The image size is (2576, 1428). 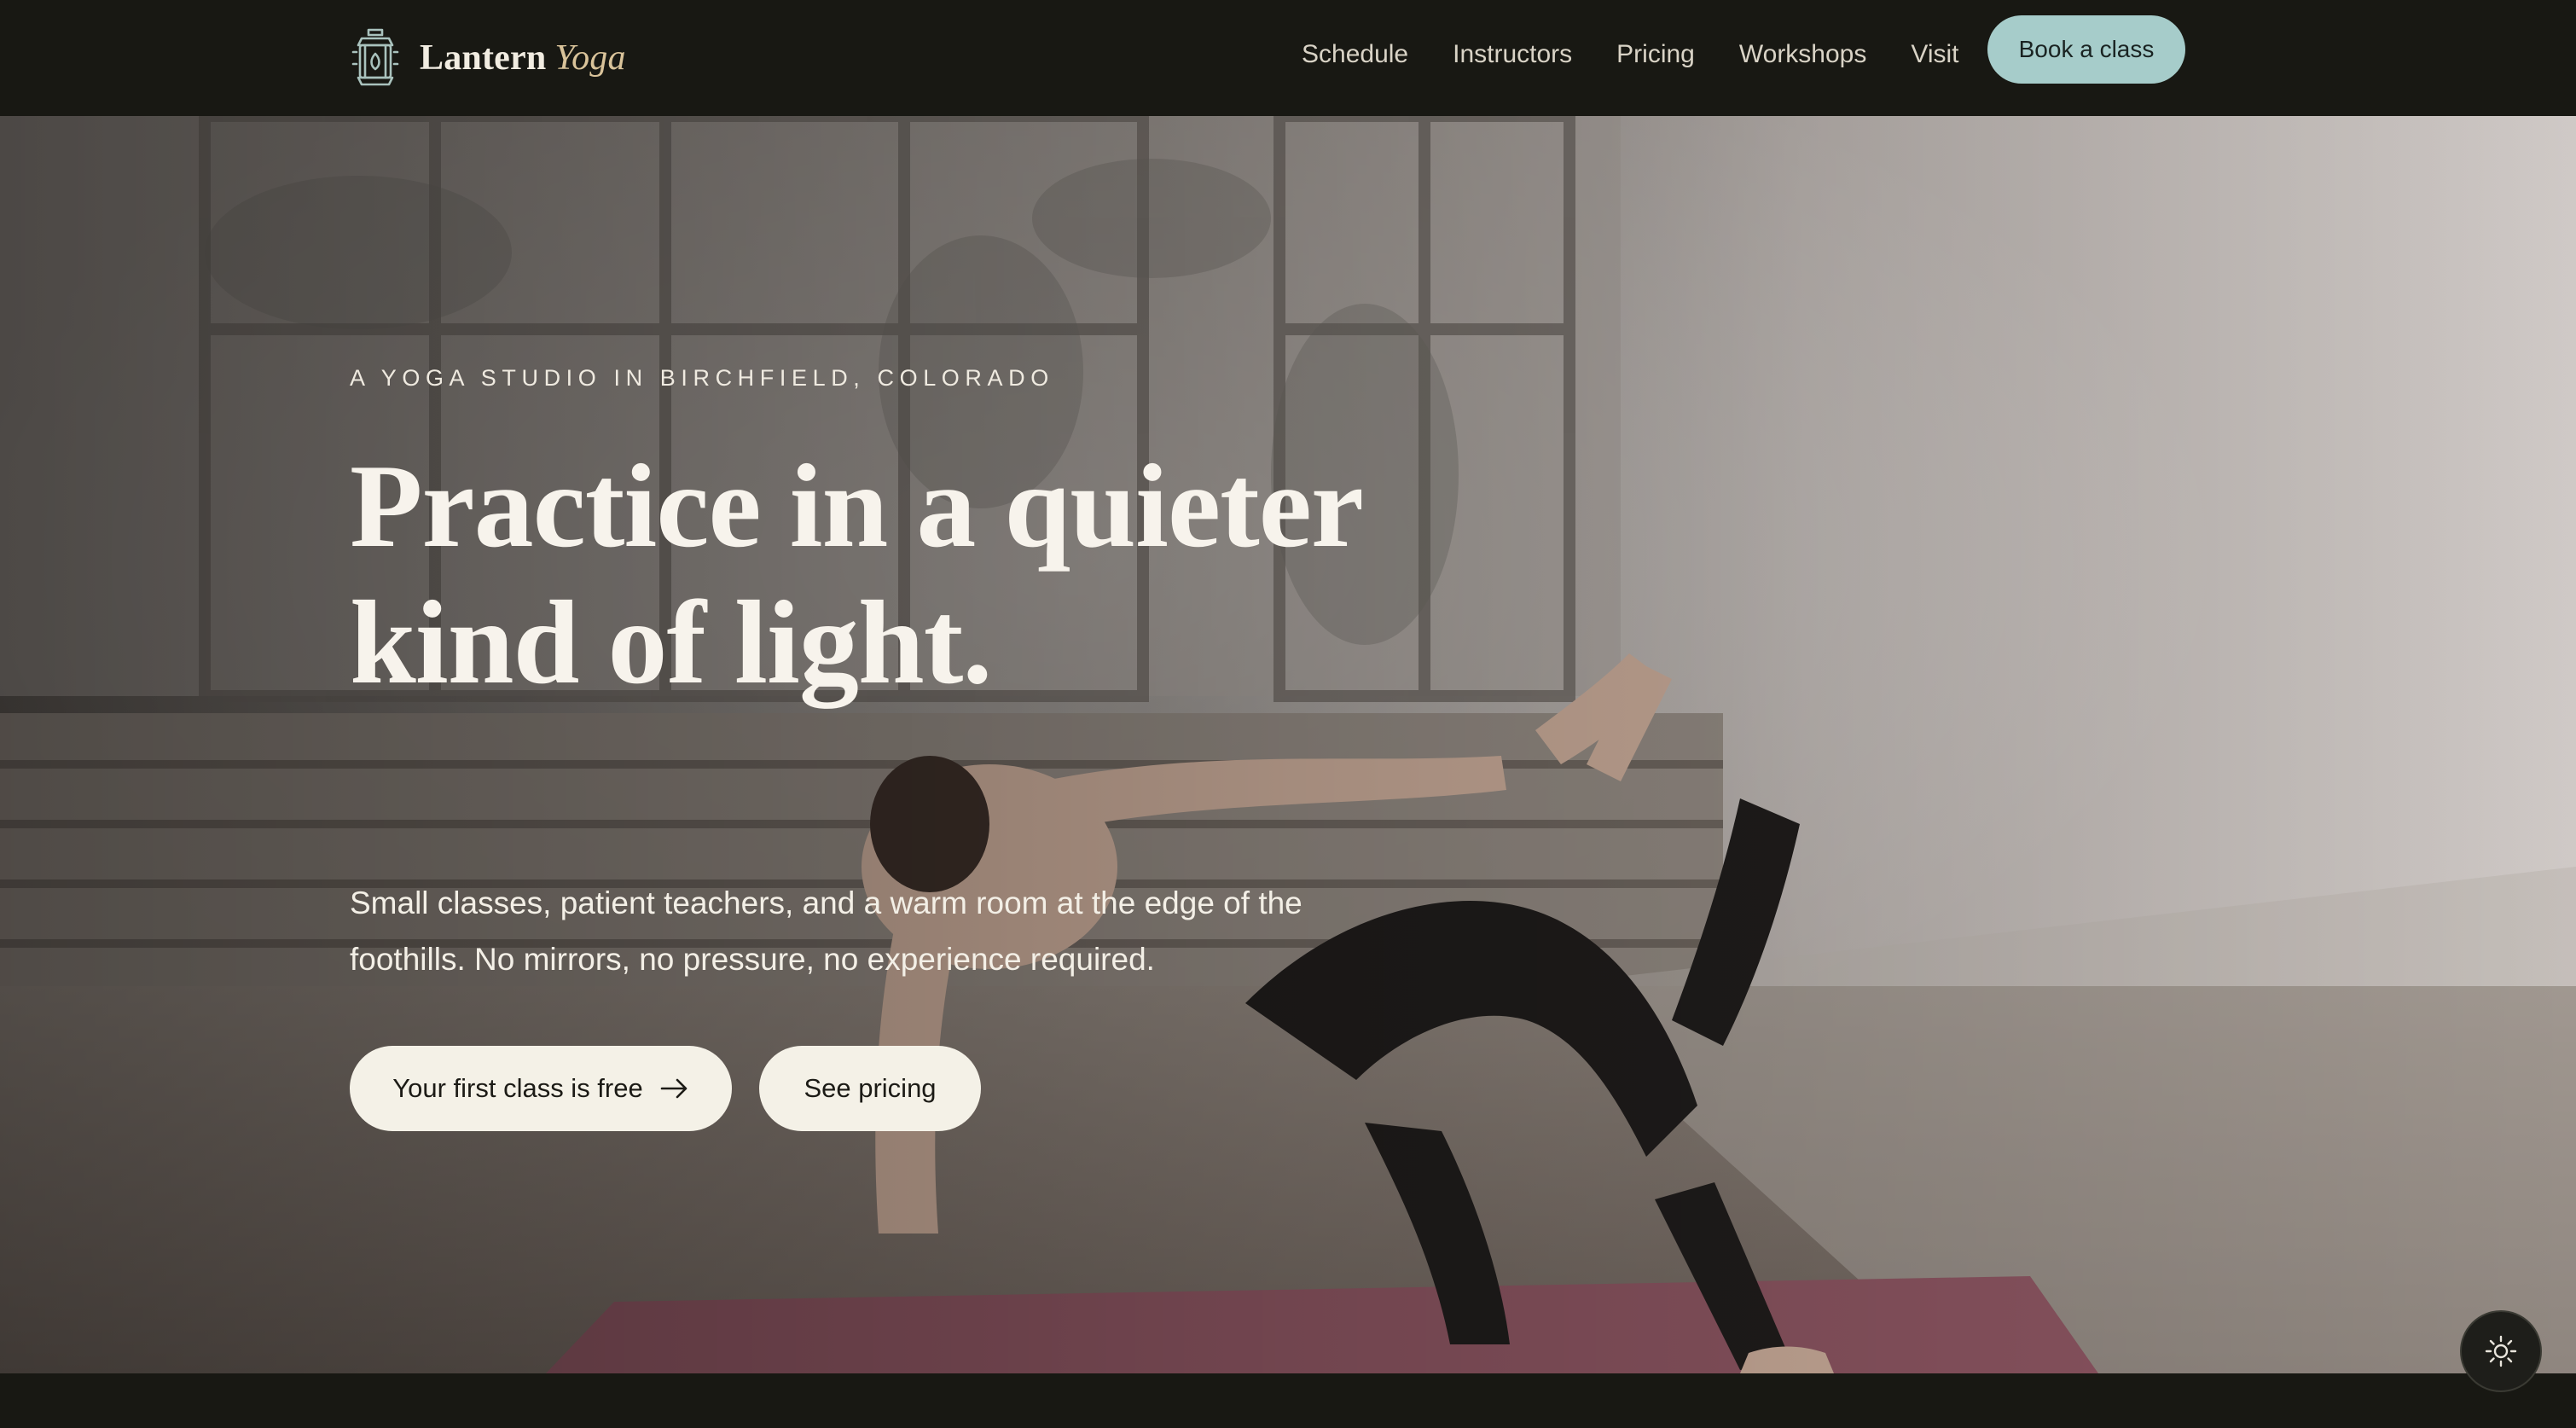 I want to click on theme-toggle-button, so click(x=2501, y=1351).